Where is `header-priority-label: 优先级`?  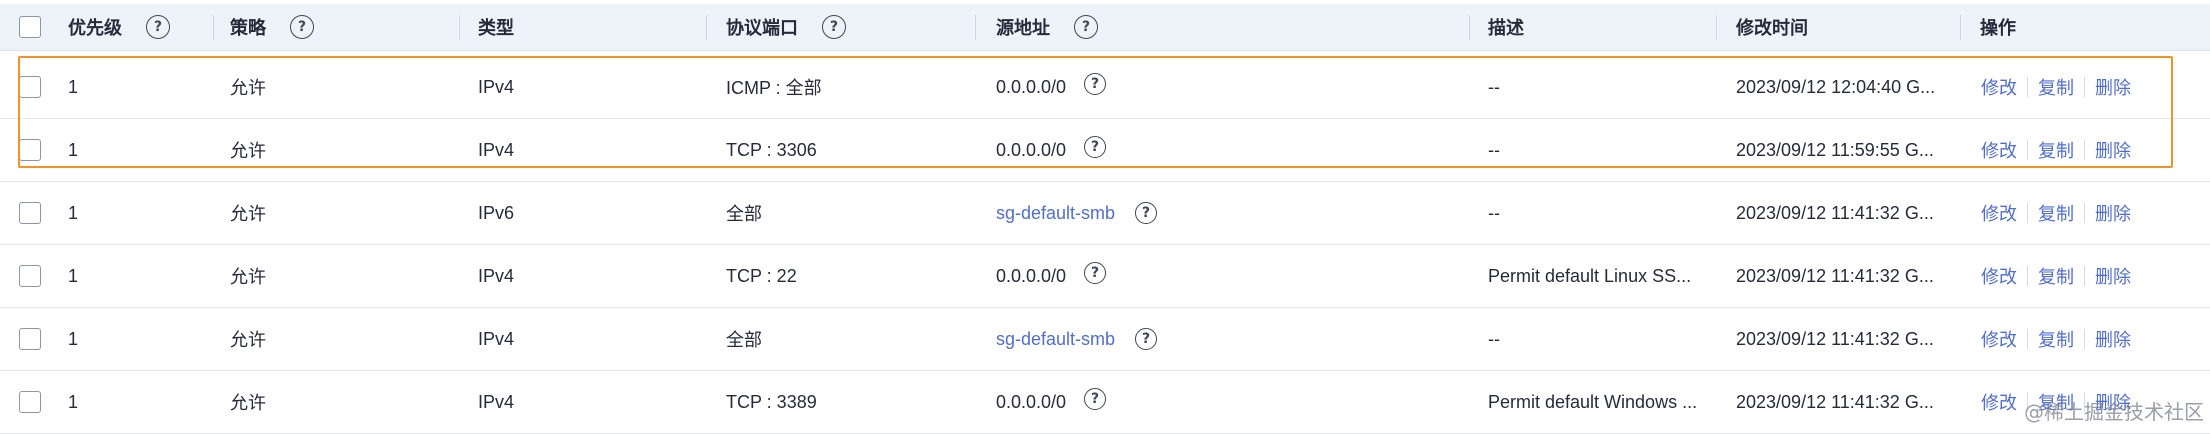
header-priority-label: 优先级 is located at coordinates (95, 28).